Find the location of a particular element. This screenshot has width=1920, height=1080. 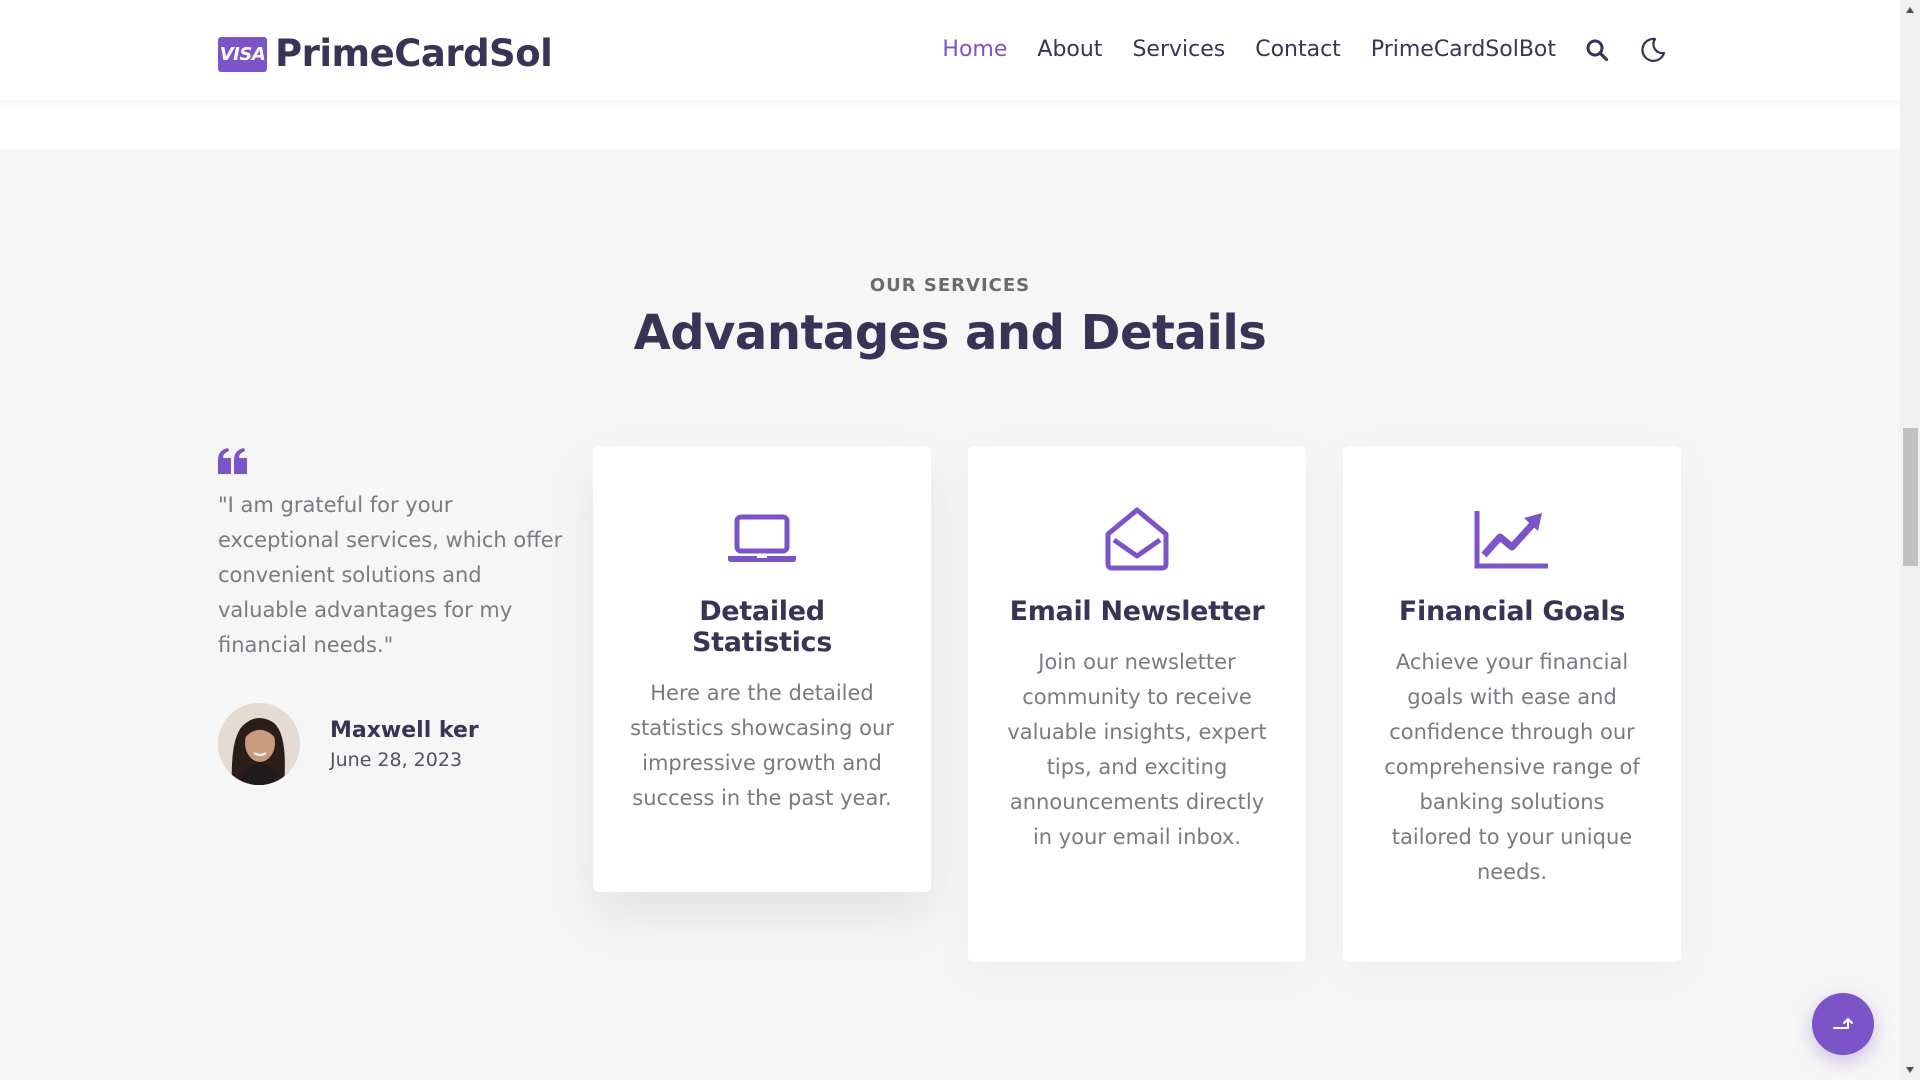

arrow-up-icon is located at coordinates (1843, 1023).